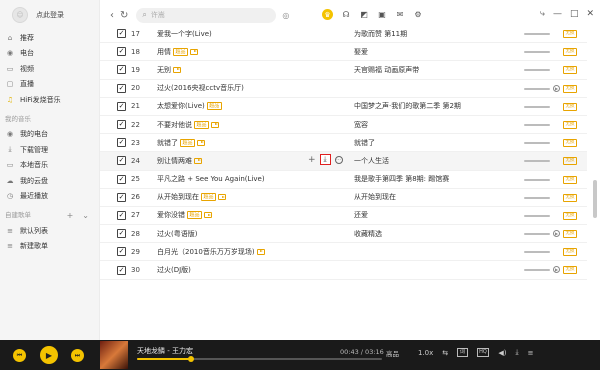  I want to click on sidebar-item: ▭ 本地音乐, so click(49, 166).